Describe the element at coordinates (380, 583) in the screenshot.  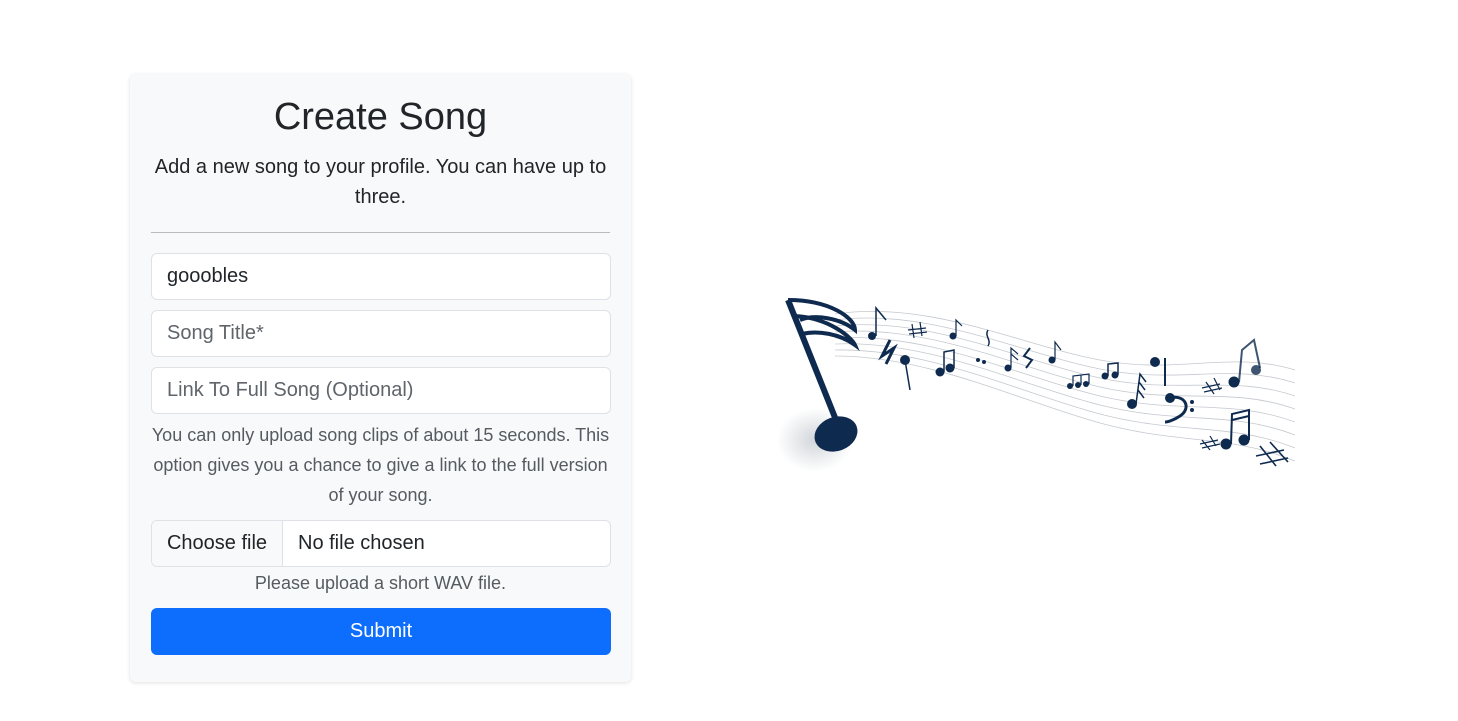
I see `file-help-text: Please upload a short WAV file.` at that location.